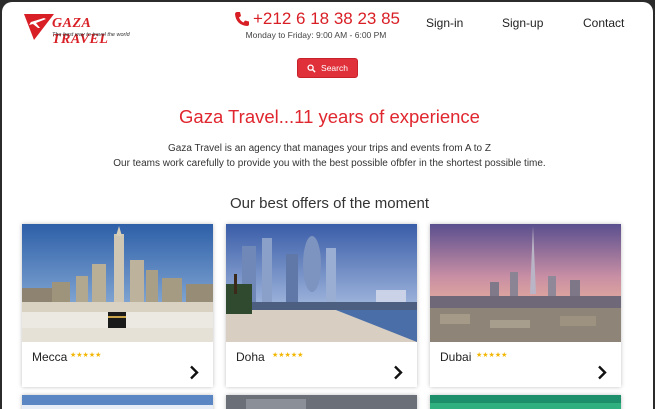 The width and height of the screenshot is (655, 409). Describe the element at coordinates (316, 35) in the screenshot. I see `opening-hours: Monday to Friday: 9:00 AM - 6:00 PM` at that location.